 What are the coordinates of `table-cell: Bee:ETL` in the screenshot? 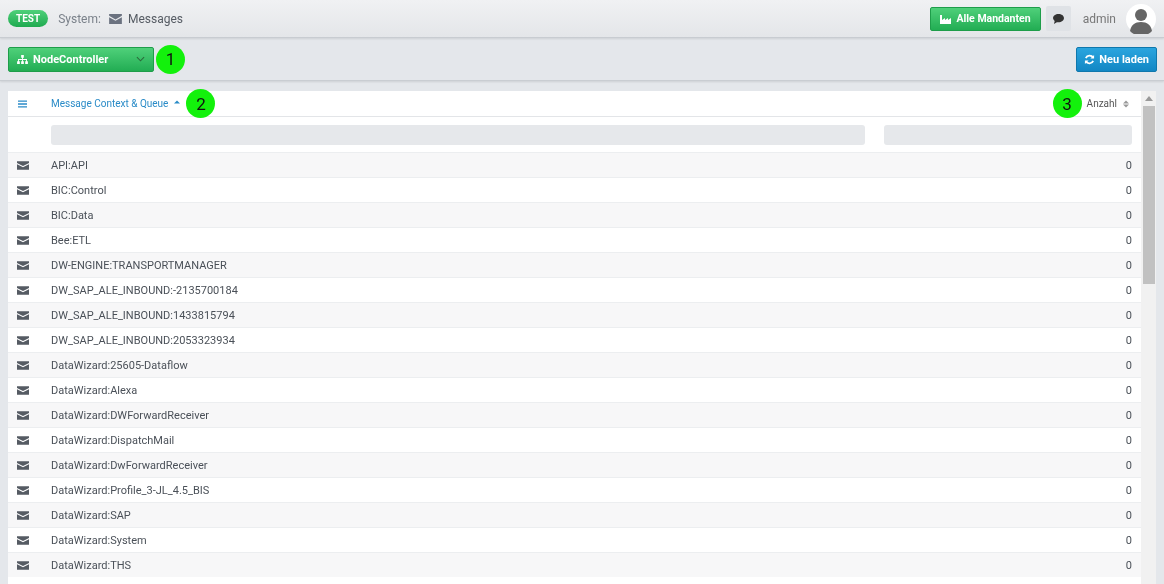 It's located at (71, 240).